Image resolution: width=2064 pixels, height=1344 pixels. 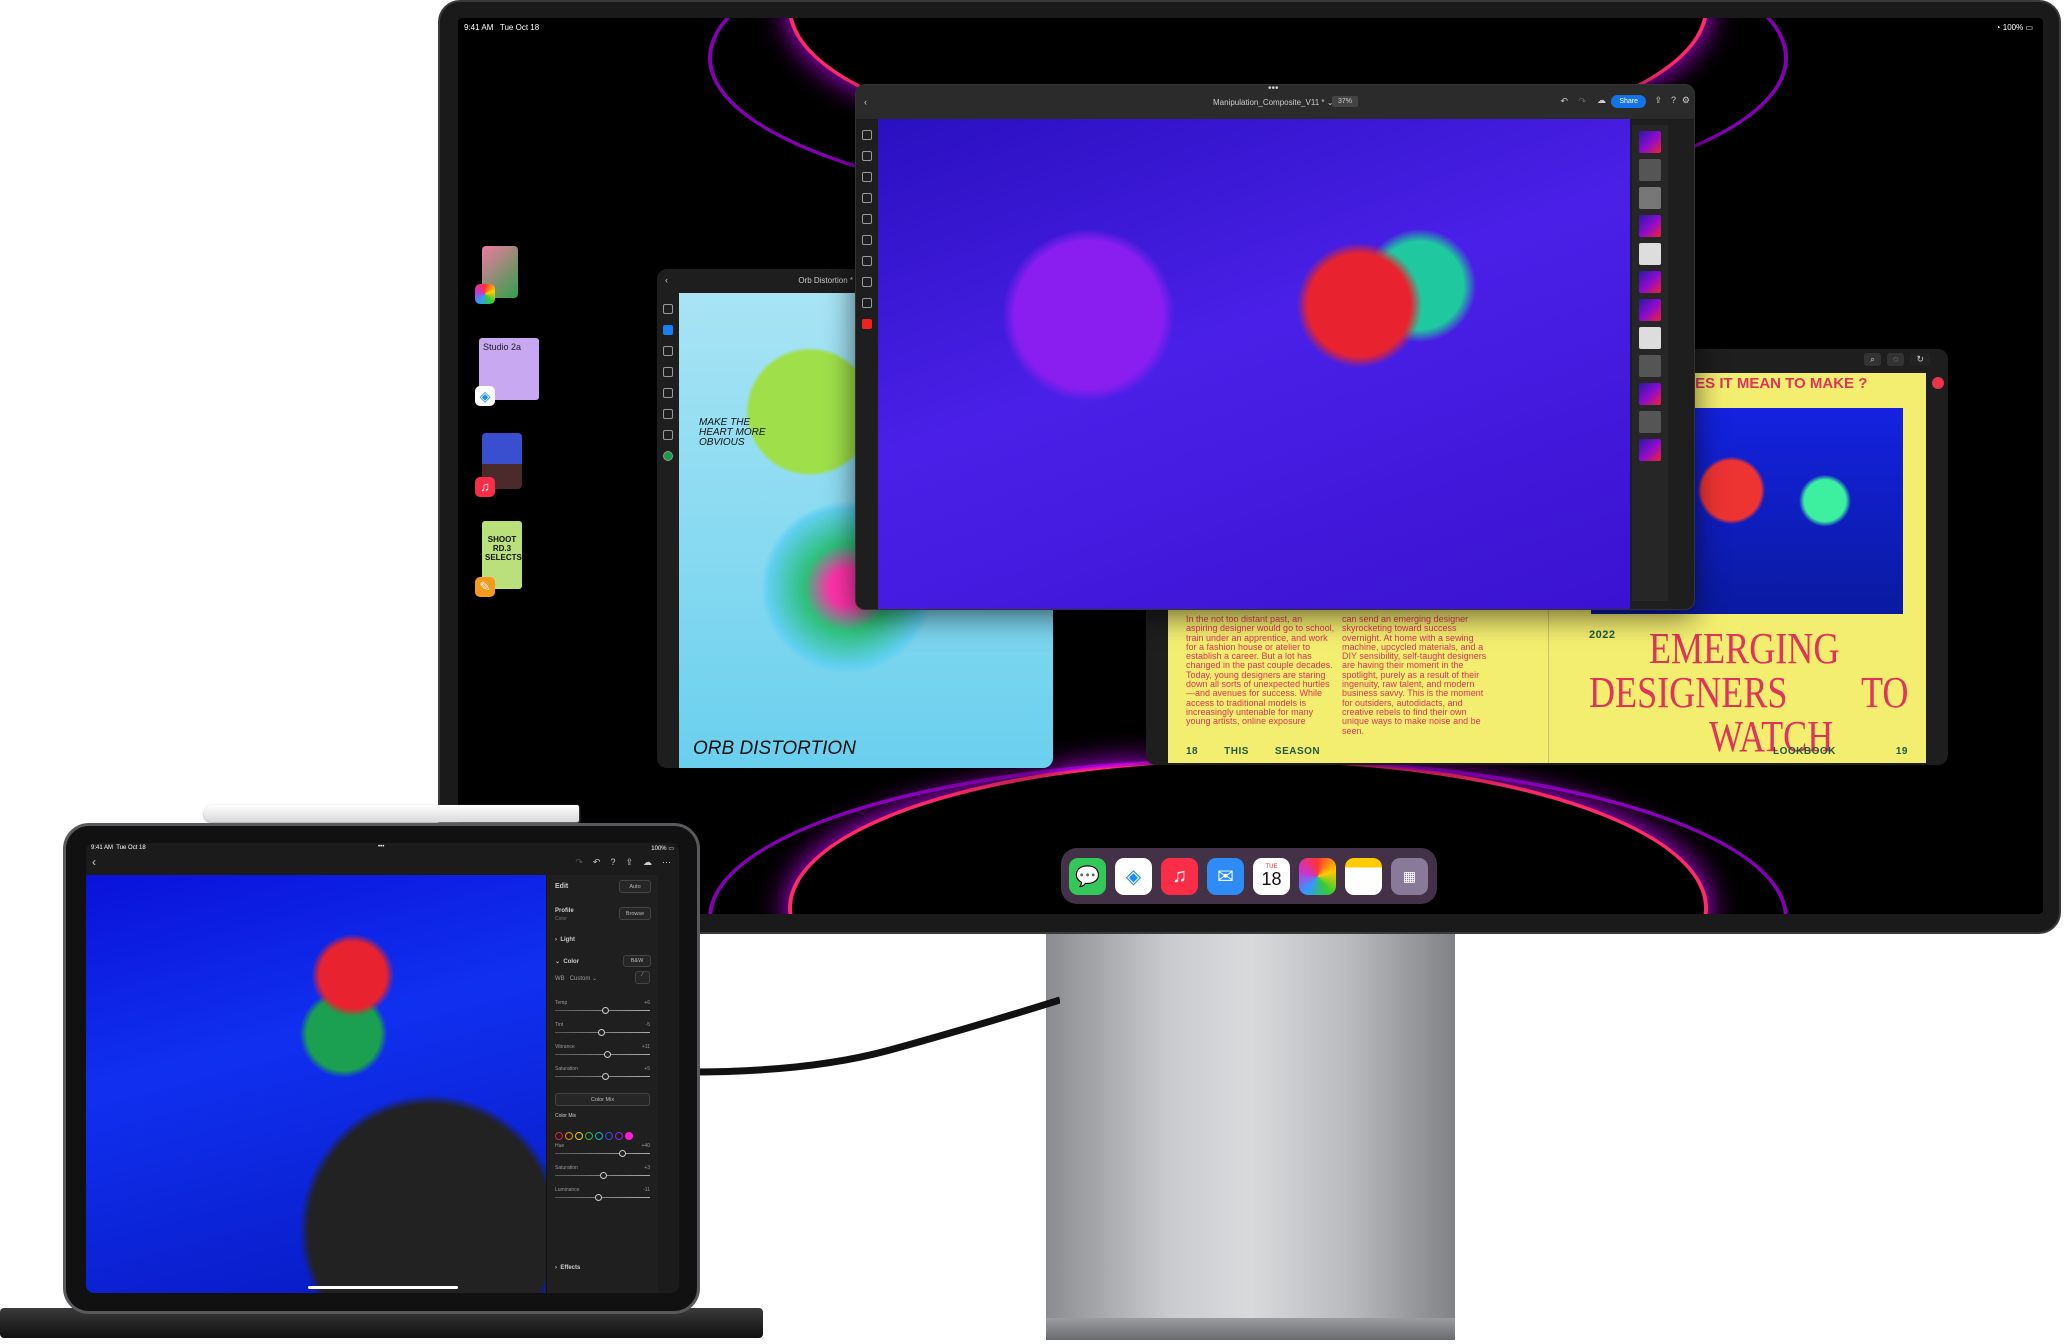 I want to click on share-button: Share, so click(x=1628, y=101).